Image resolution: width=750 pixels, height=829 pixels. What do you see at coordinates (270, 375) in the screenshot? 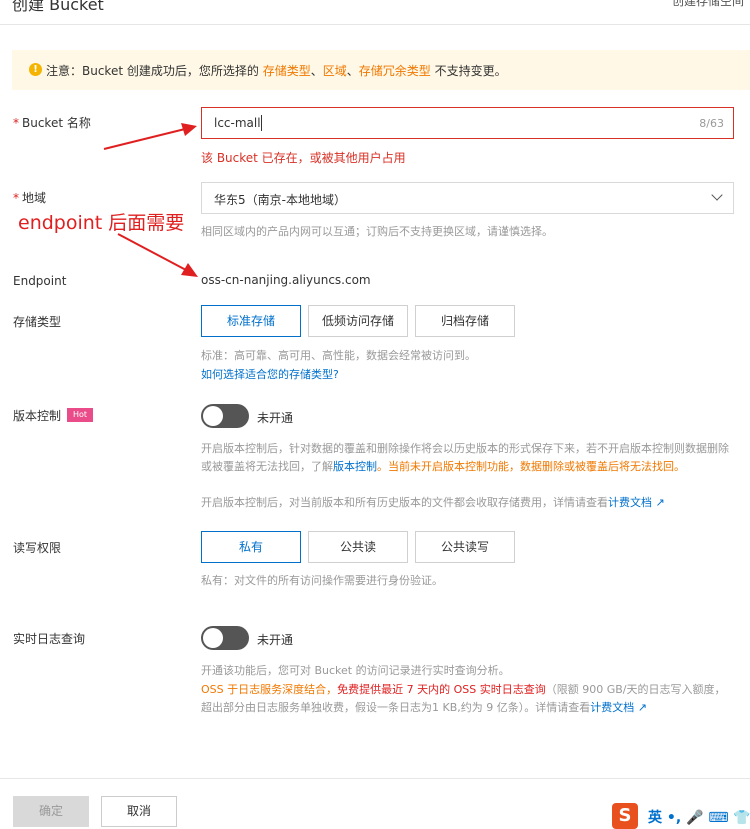
I see `storage-class-link: 如何选择适合您的存储类型?` at bounding box center [270, 375].